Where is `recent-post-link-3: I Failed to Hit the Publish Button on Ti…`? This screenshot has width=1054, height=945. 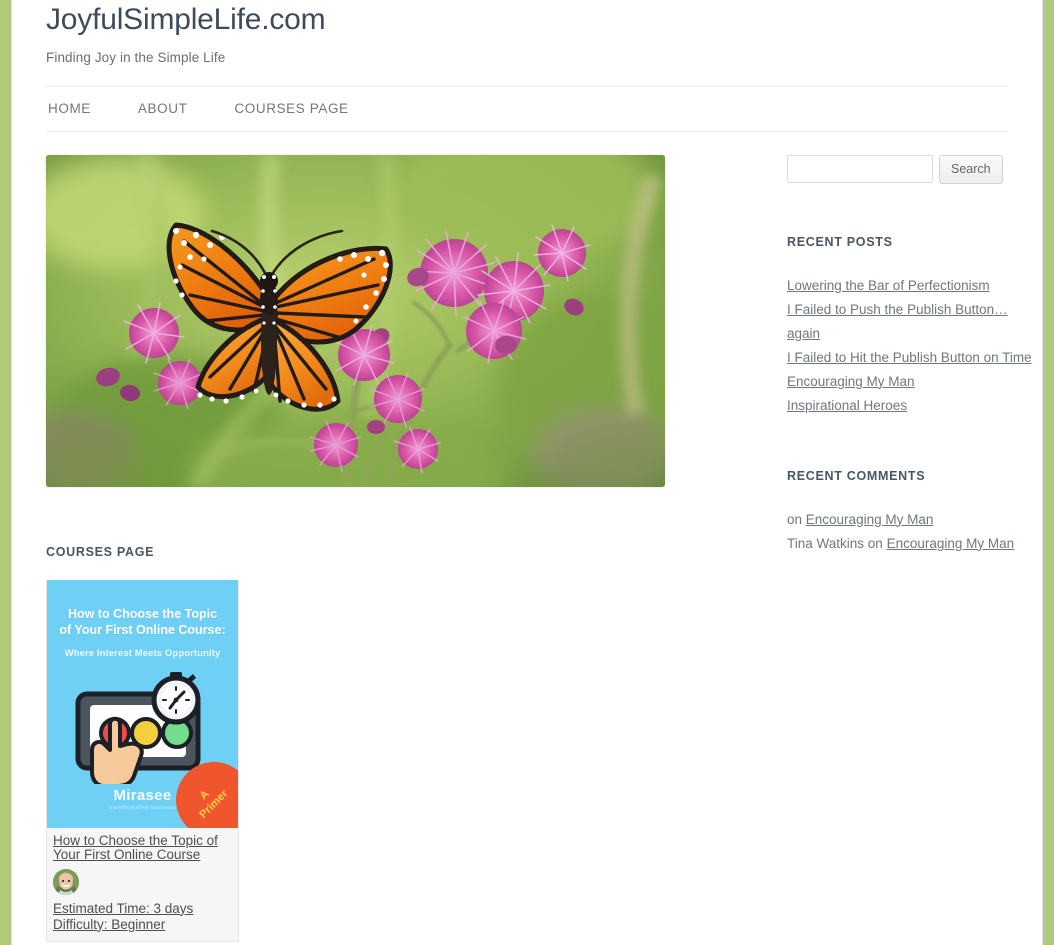 recent-post-link-3: I Failed to Hit the Publish Button on Ti… is located at coordinates (909, 357).